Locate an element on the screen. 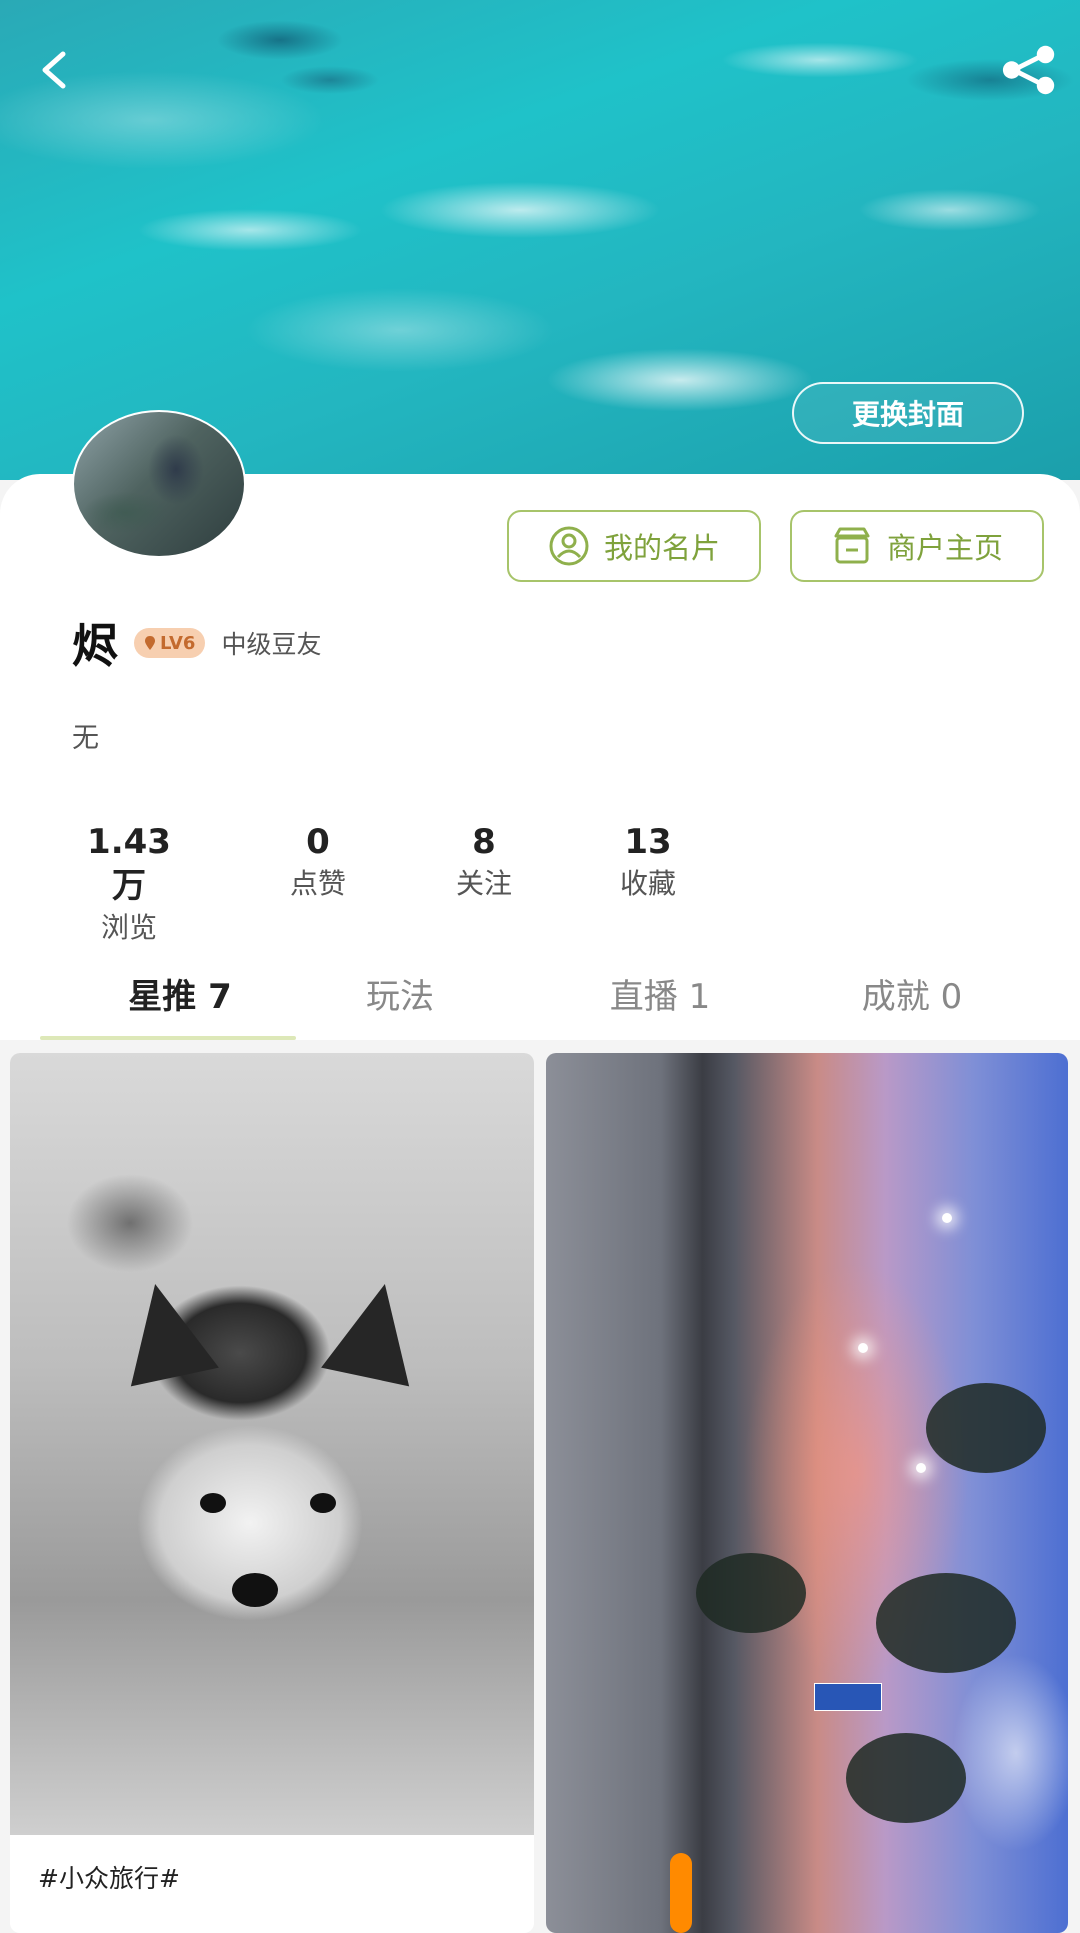 This screenshot has width=1080, height=1933. stat-following-value: 8 is located at coordinates (484, 842).